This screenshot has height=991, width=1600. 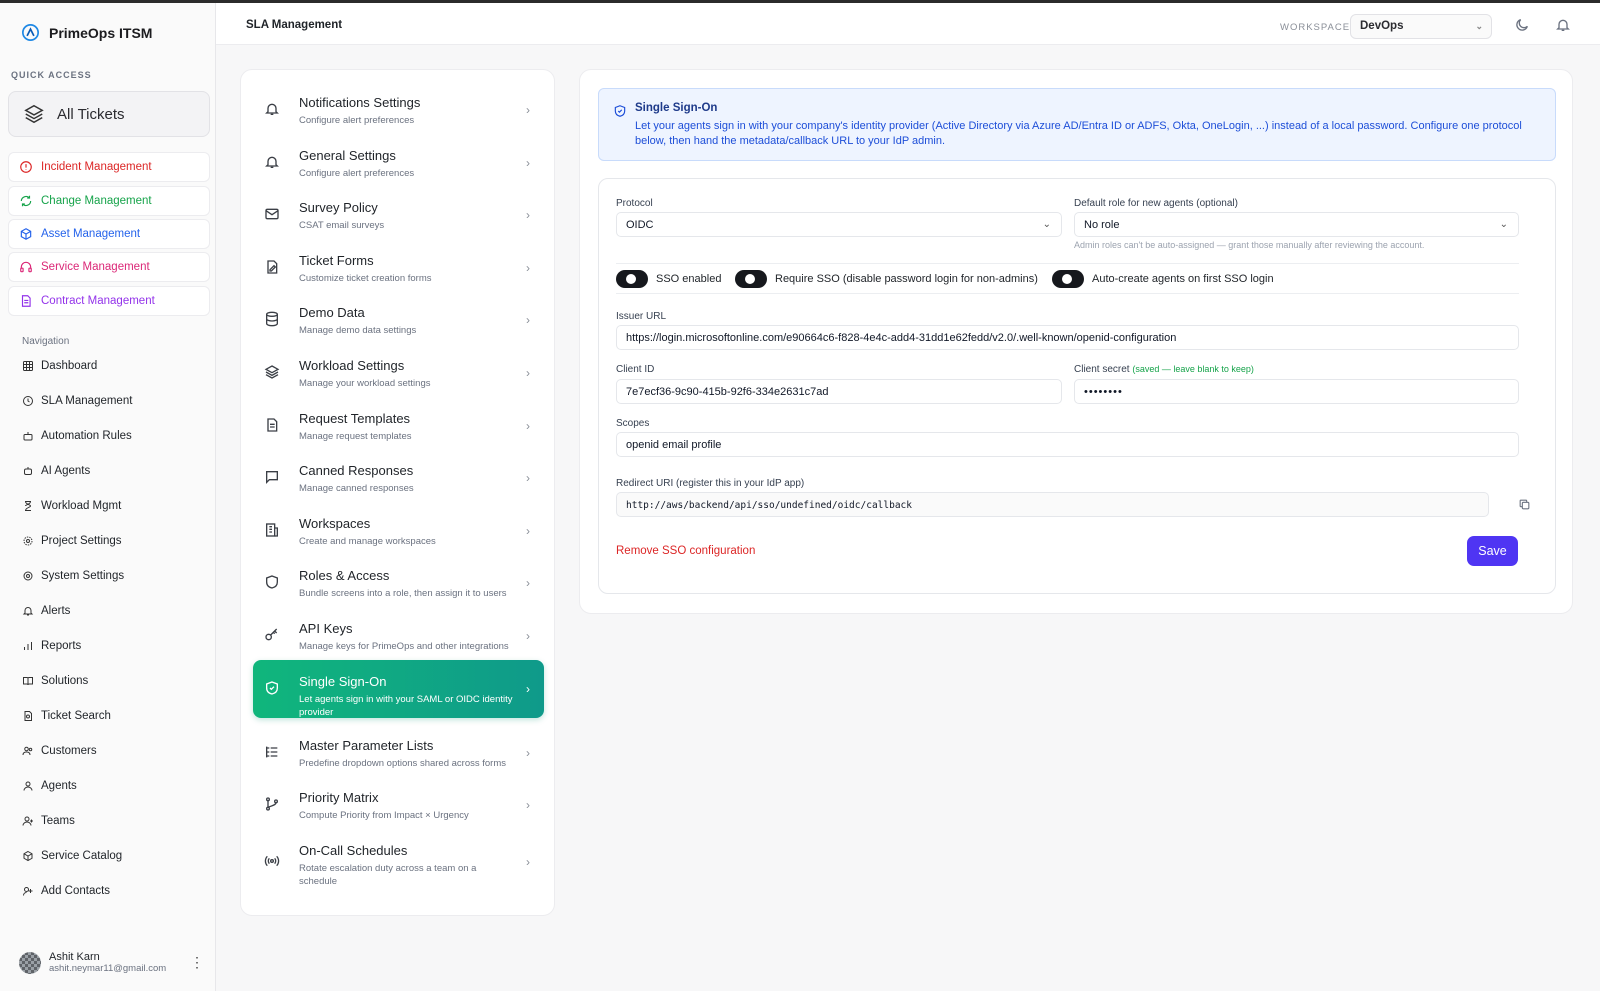 What do you see at coordinates (96, 167) in the screenshot?
I see `quick-item-label: Incident Management` at bounding box center [96, 167].